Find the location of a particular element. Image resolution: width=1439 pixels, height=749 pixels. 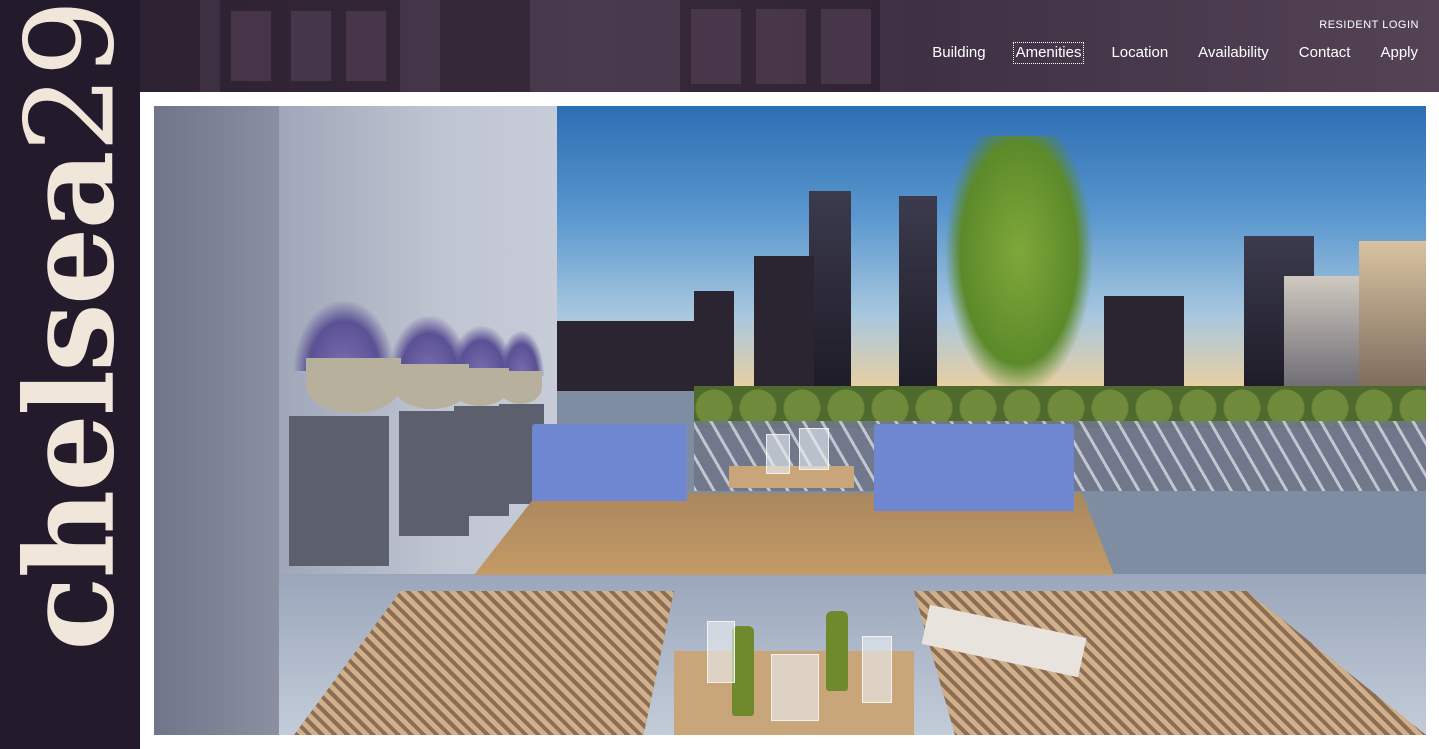

nav-location: Location is located at coordinates (1139, 53).